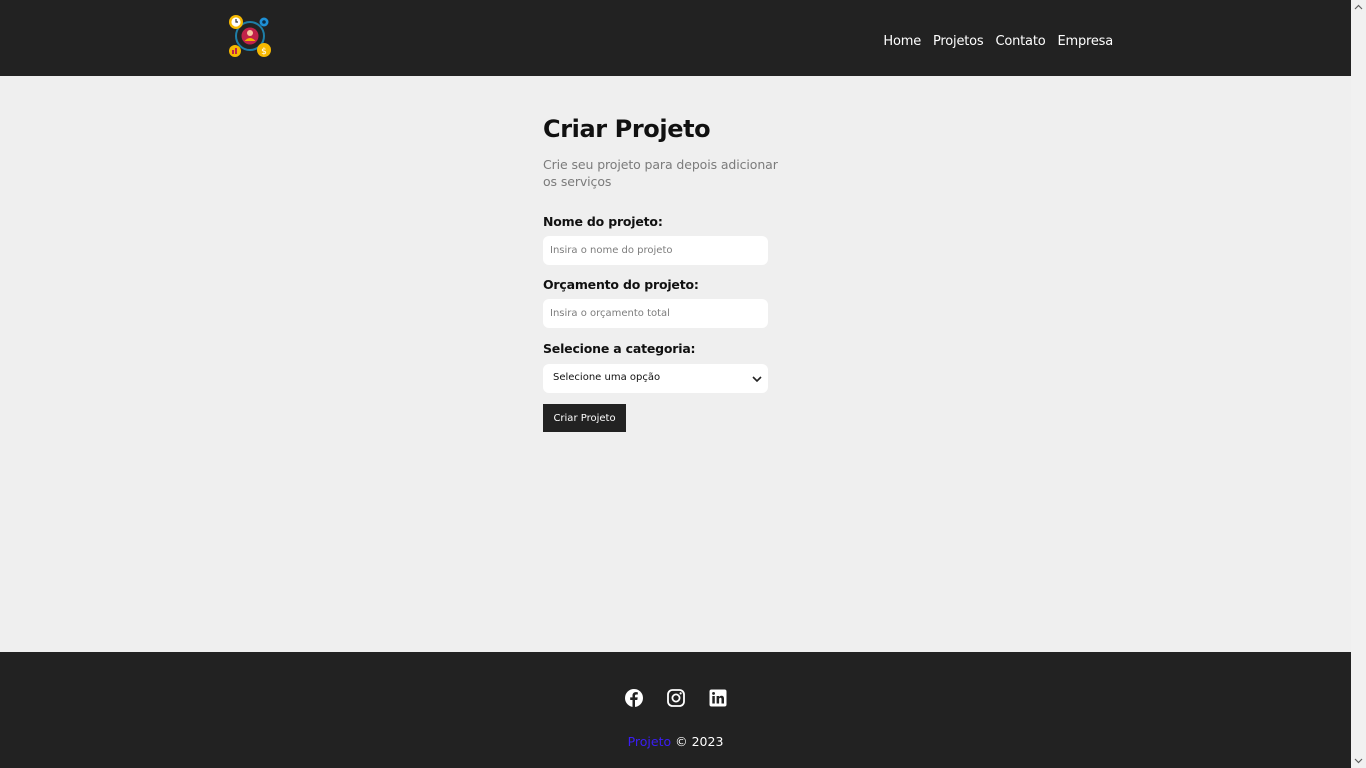 The width and height of the screenshot is (1366, 768). I want to click on category-label: Selecione a categoria:, so click(619, 348).